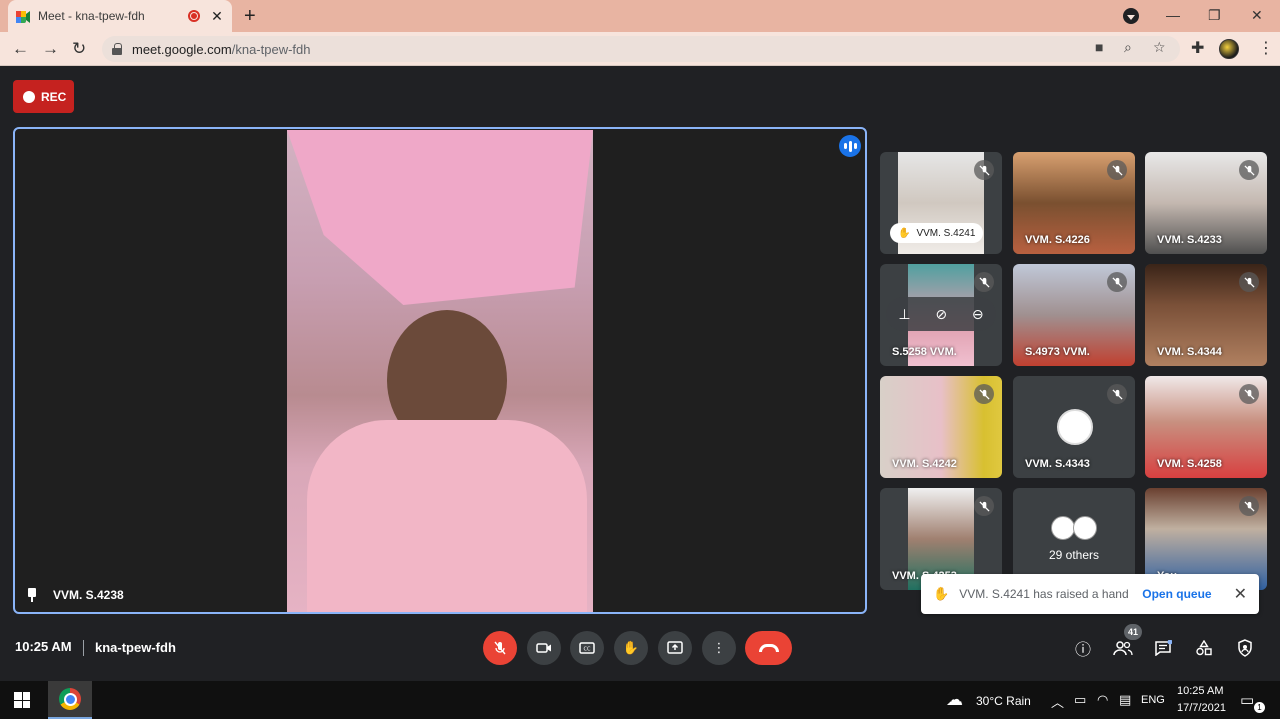  I want to click on captions-icon: CC, so click(587, 648).